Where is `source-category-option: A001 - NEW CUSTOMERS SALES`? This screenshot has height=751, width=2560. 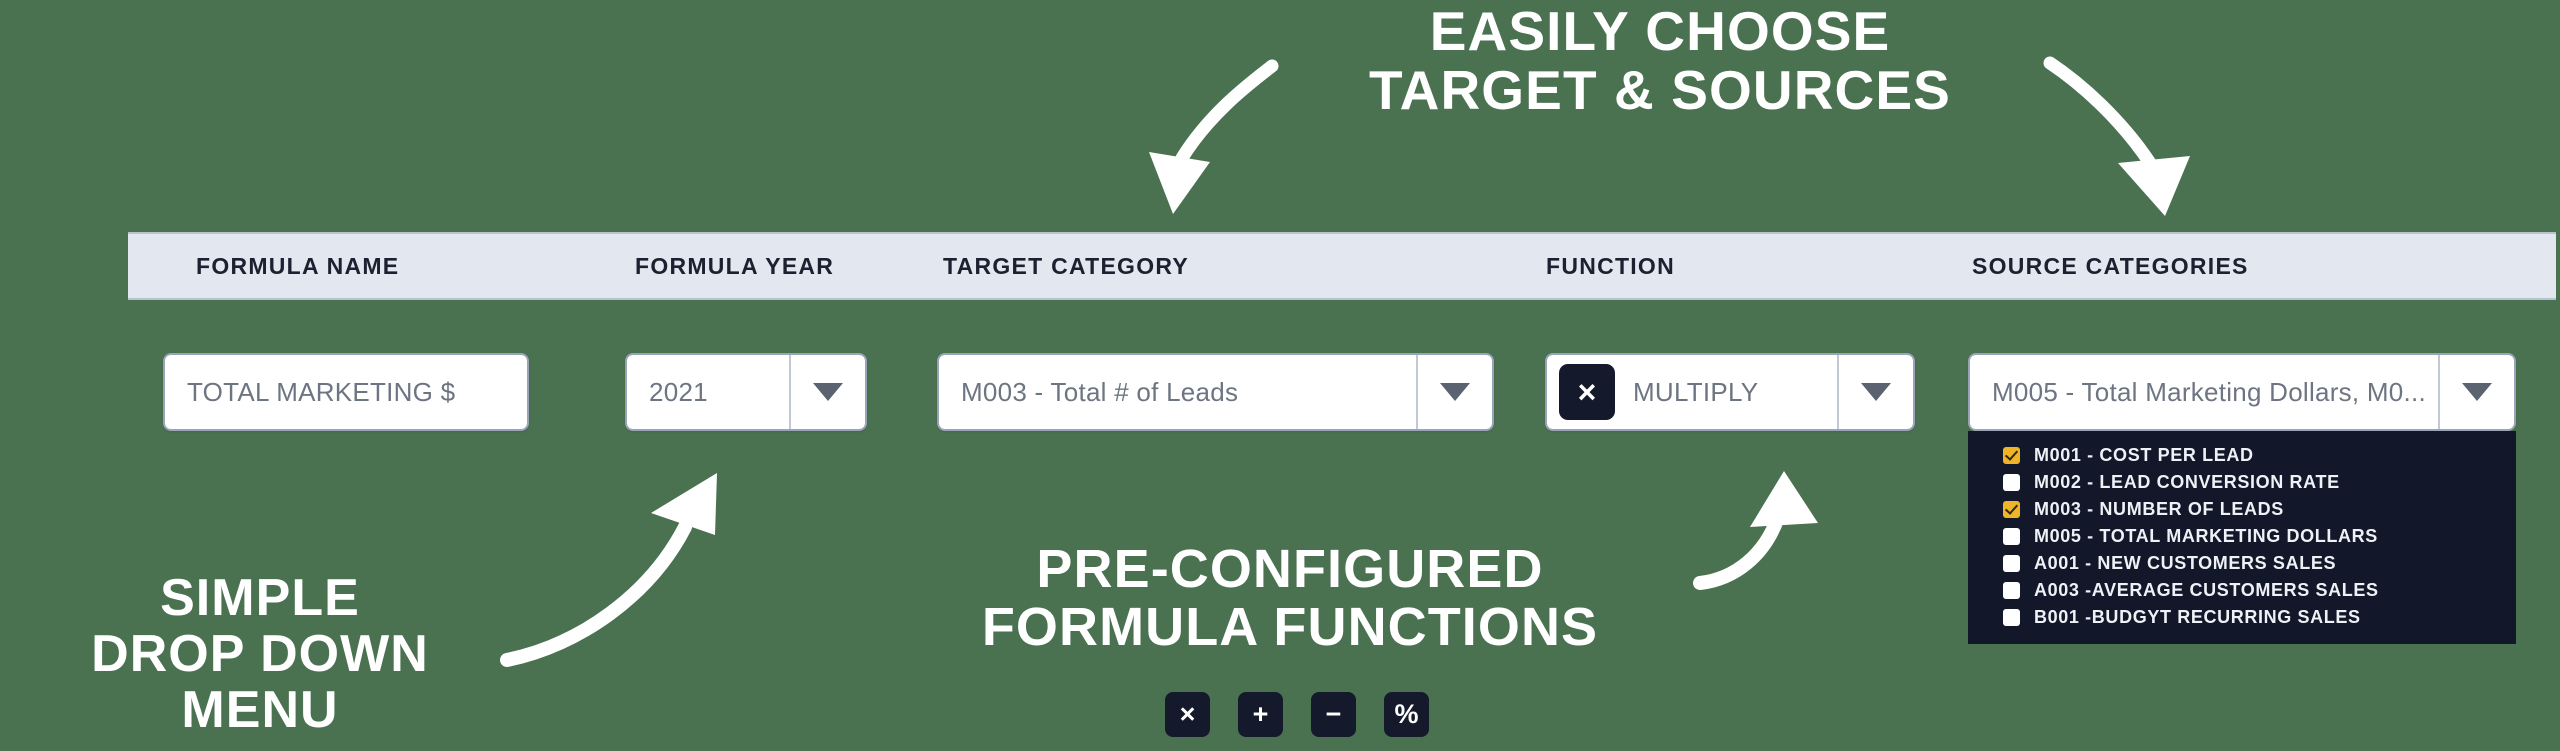
source-category-option: A001 - NEW CUSTOMERS SALES is located at coordinates (2242, 563).